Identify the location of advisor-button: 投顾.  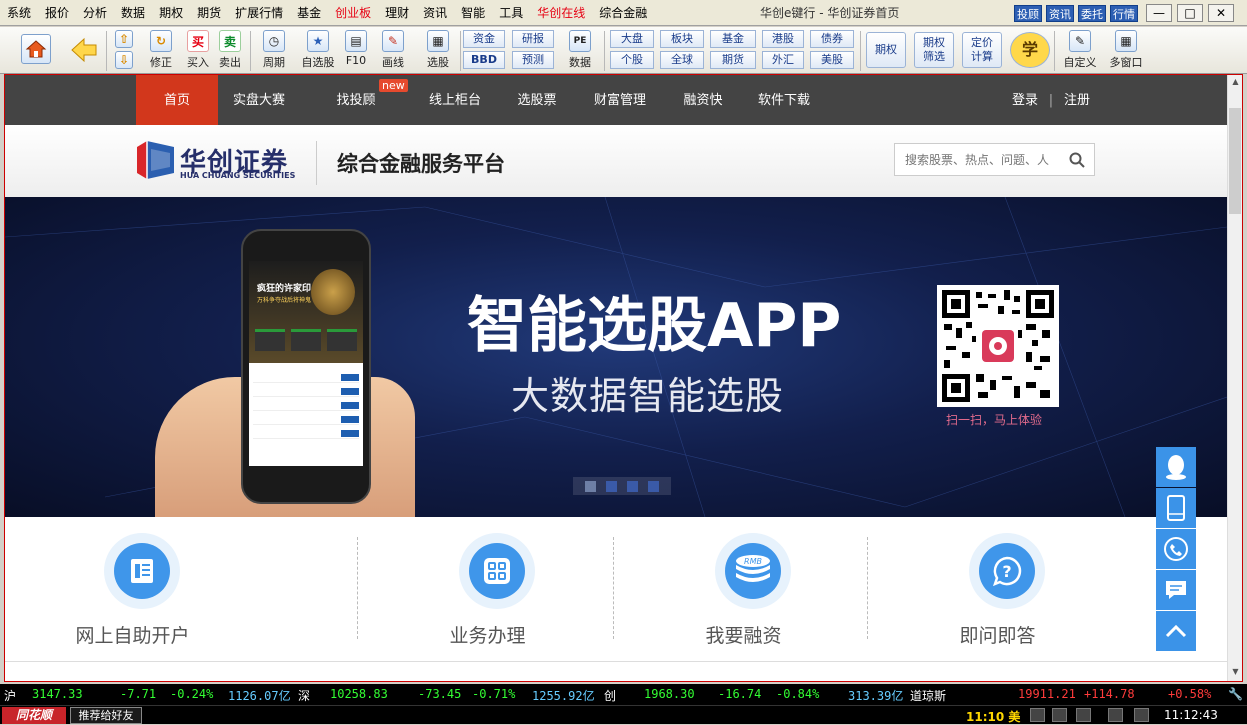
(1028, 13).